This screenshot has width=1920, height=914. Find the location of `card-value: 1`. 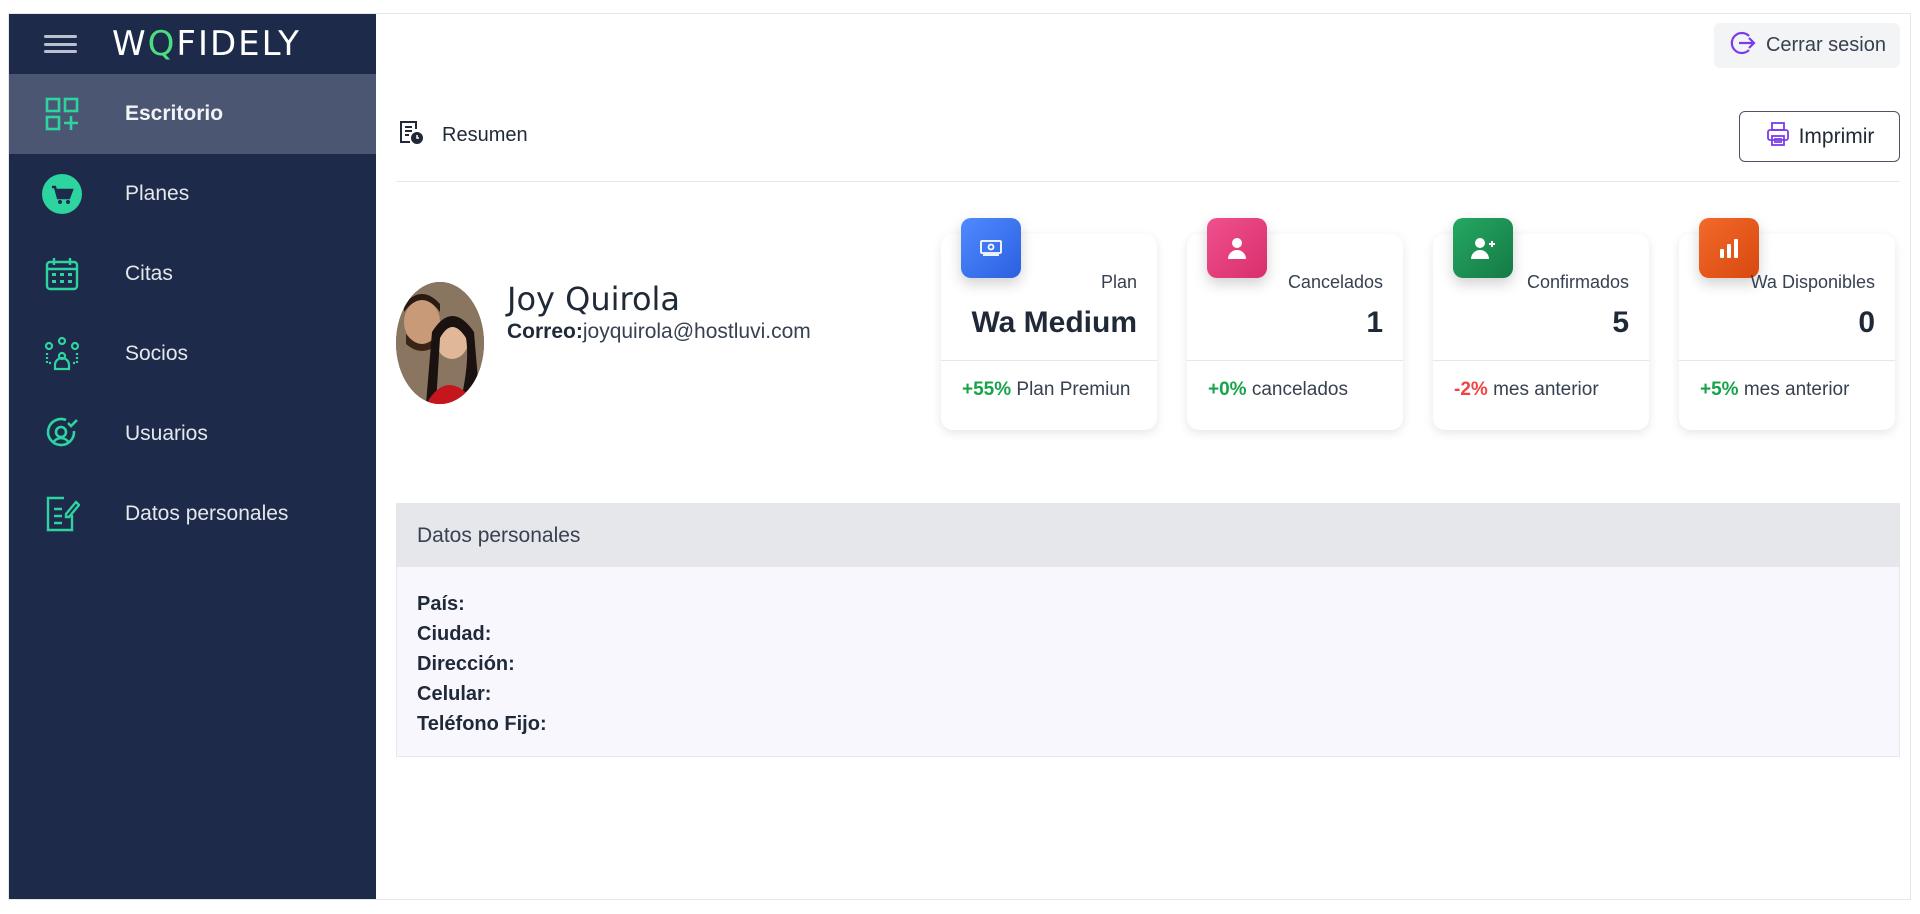

card-value: 1 is located at coordinates (1374, 322).